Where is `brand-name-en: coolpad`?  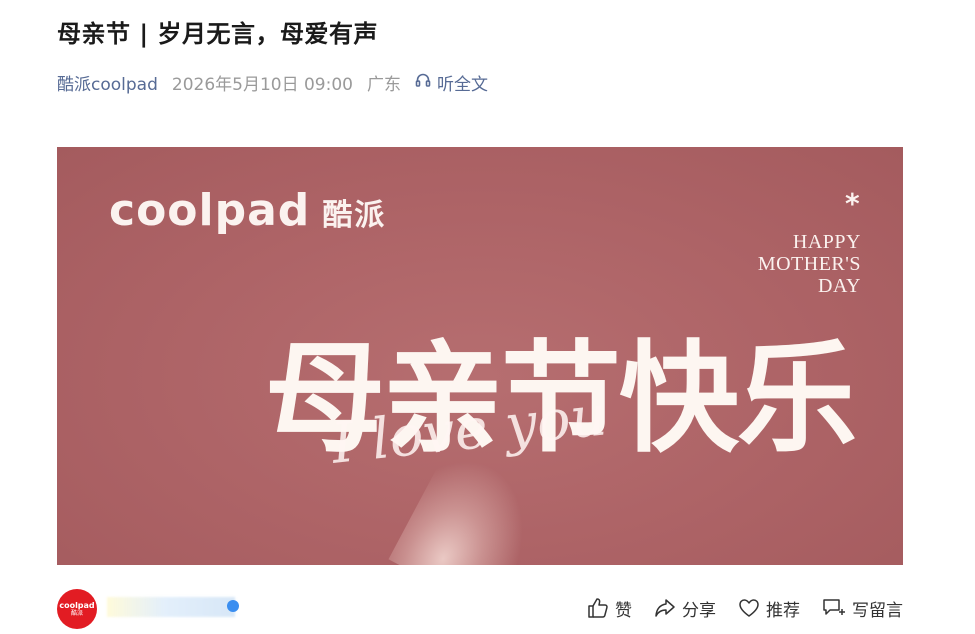 brand-name-en: coolpad is located at coordinates (210, 210).